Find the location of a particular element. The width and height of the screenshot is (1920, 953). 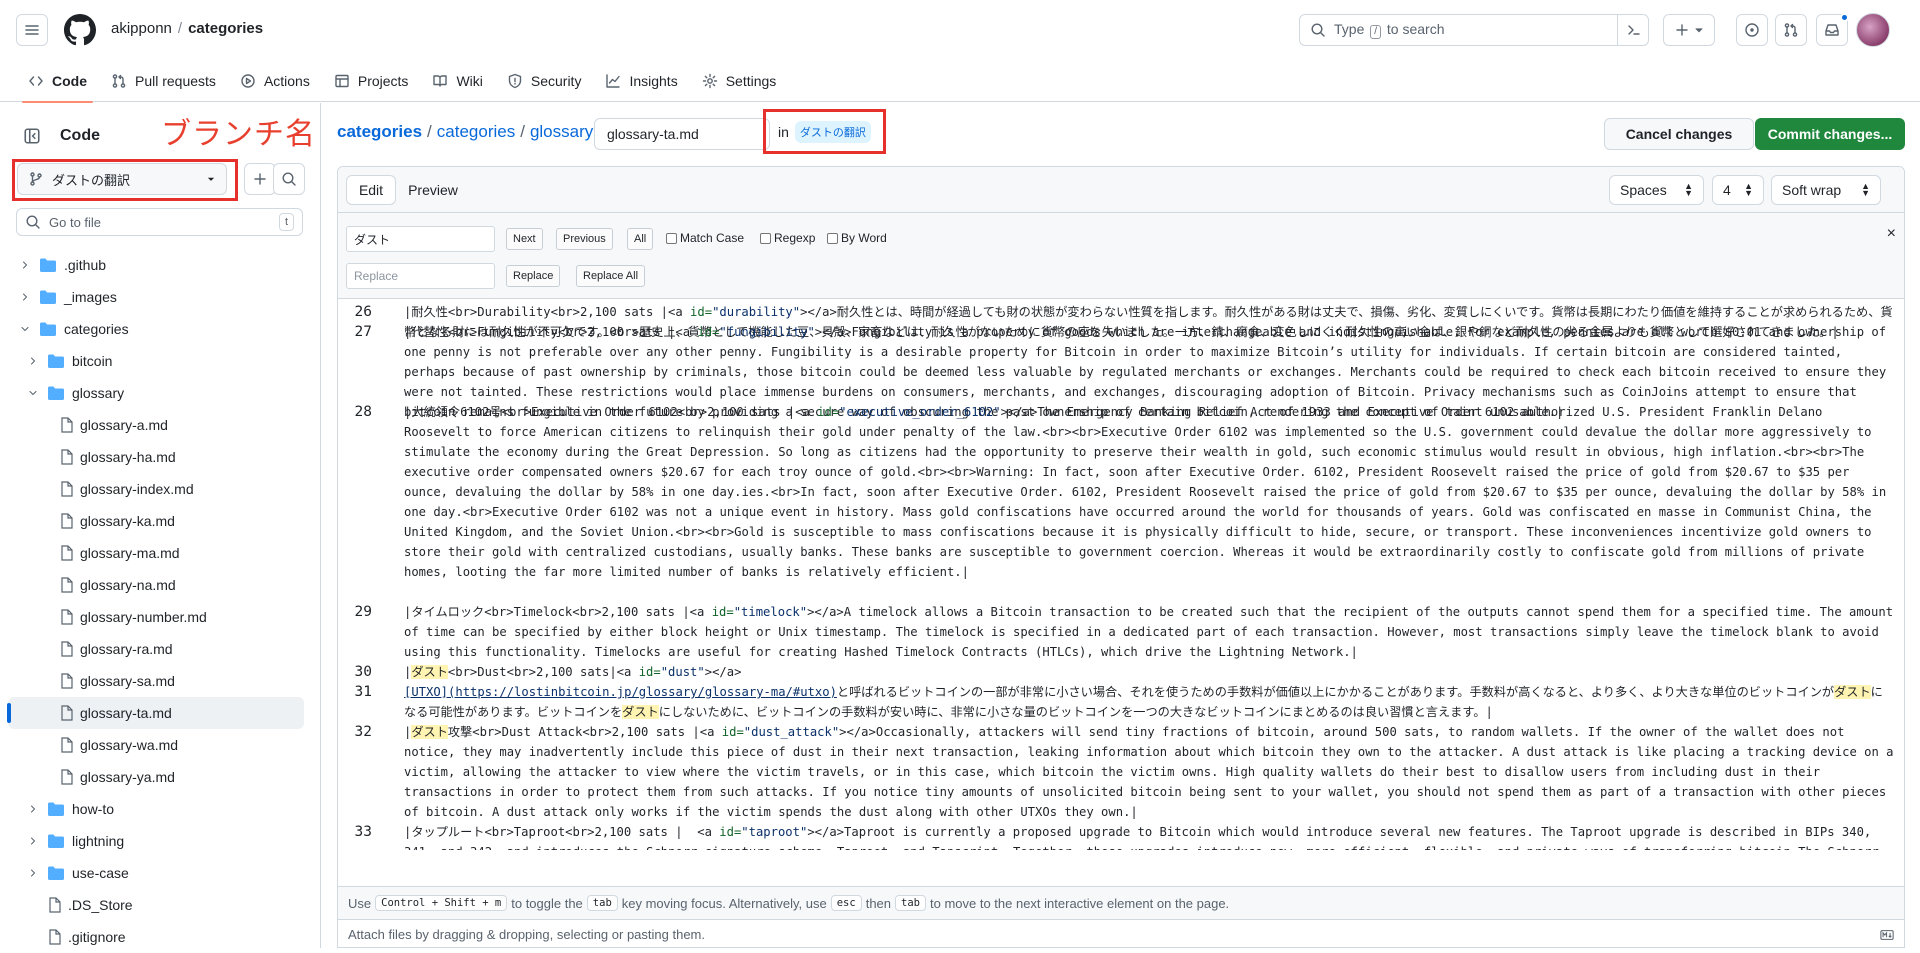

breadcrumb-repo-link: categories is located at coordinates (379, 132).